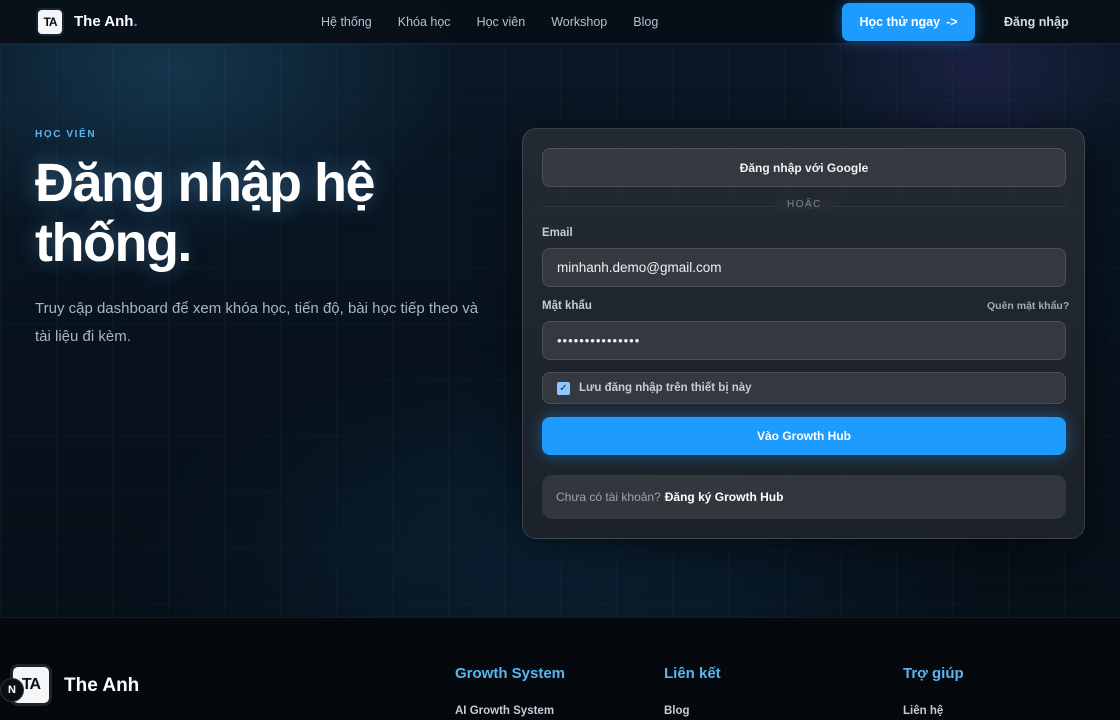  Describe the element at coordinates (804, 167) in the screenshot. I see `google-login-button: Đăng nhập với Google` at that location.